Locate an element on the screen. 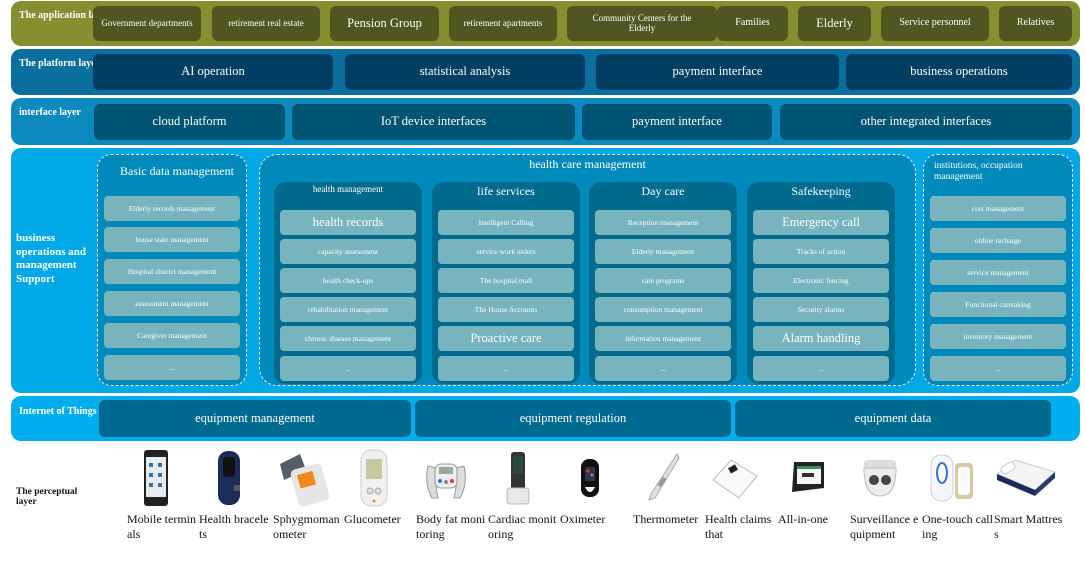  blood-pressure-monitor-icon is located at coordinates (303, 478).